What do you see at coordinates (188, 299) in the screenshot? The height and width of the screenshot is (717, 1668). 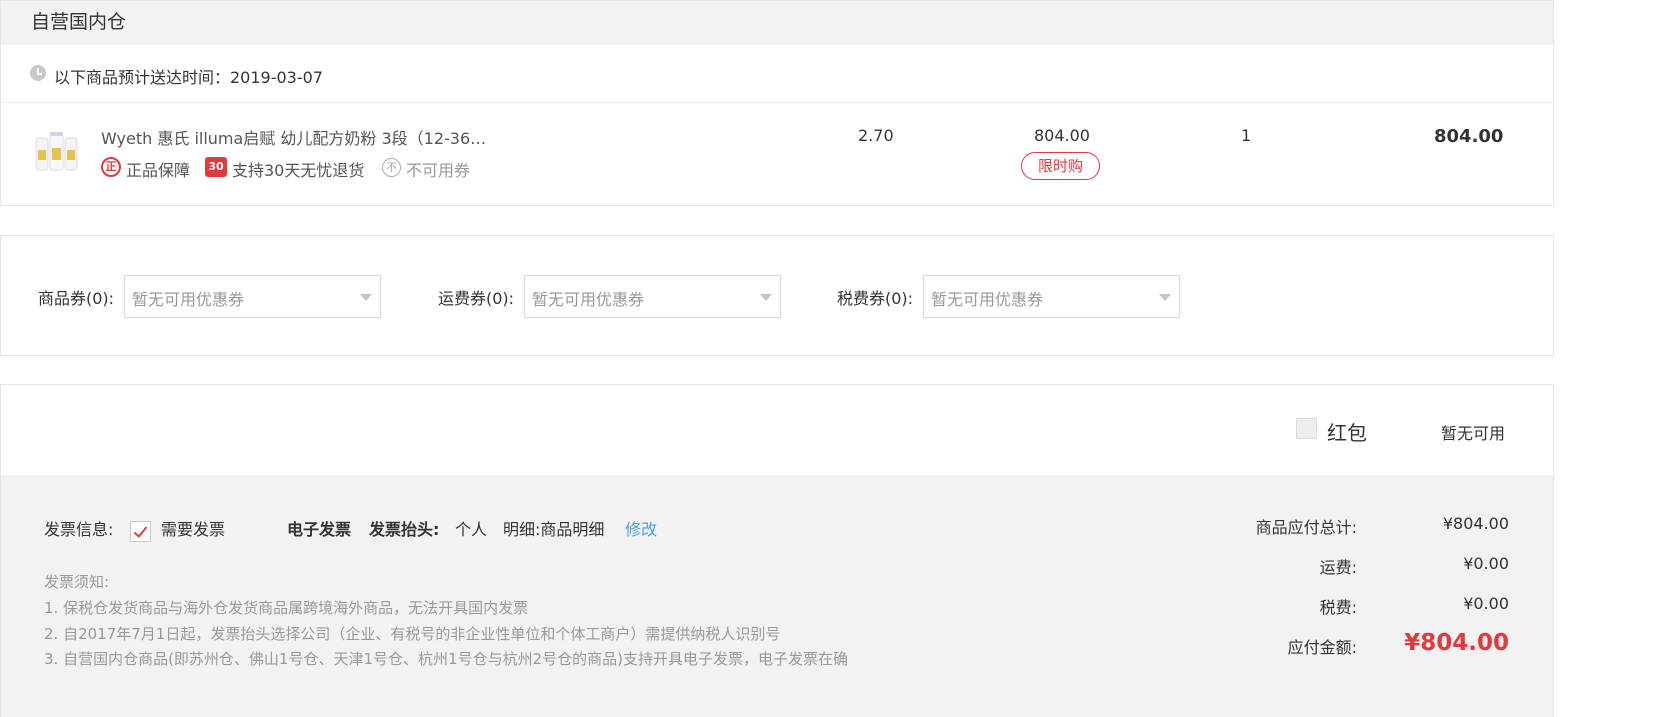 I see `goods-coupon-placeholder: 暂无可用优惠券` at bounding box center [188, 299].